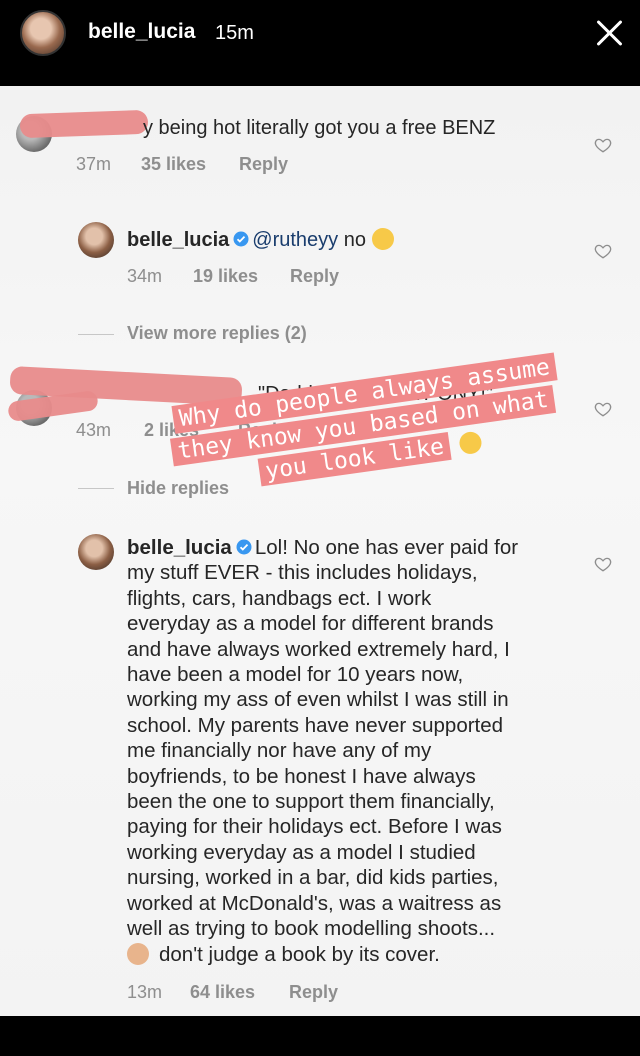 This screenshot has height=1056, width=640. Describe the element at coordinates (310, 624) in the screenshot. I see `comment-line: everyday as a model for different brands` at that location.